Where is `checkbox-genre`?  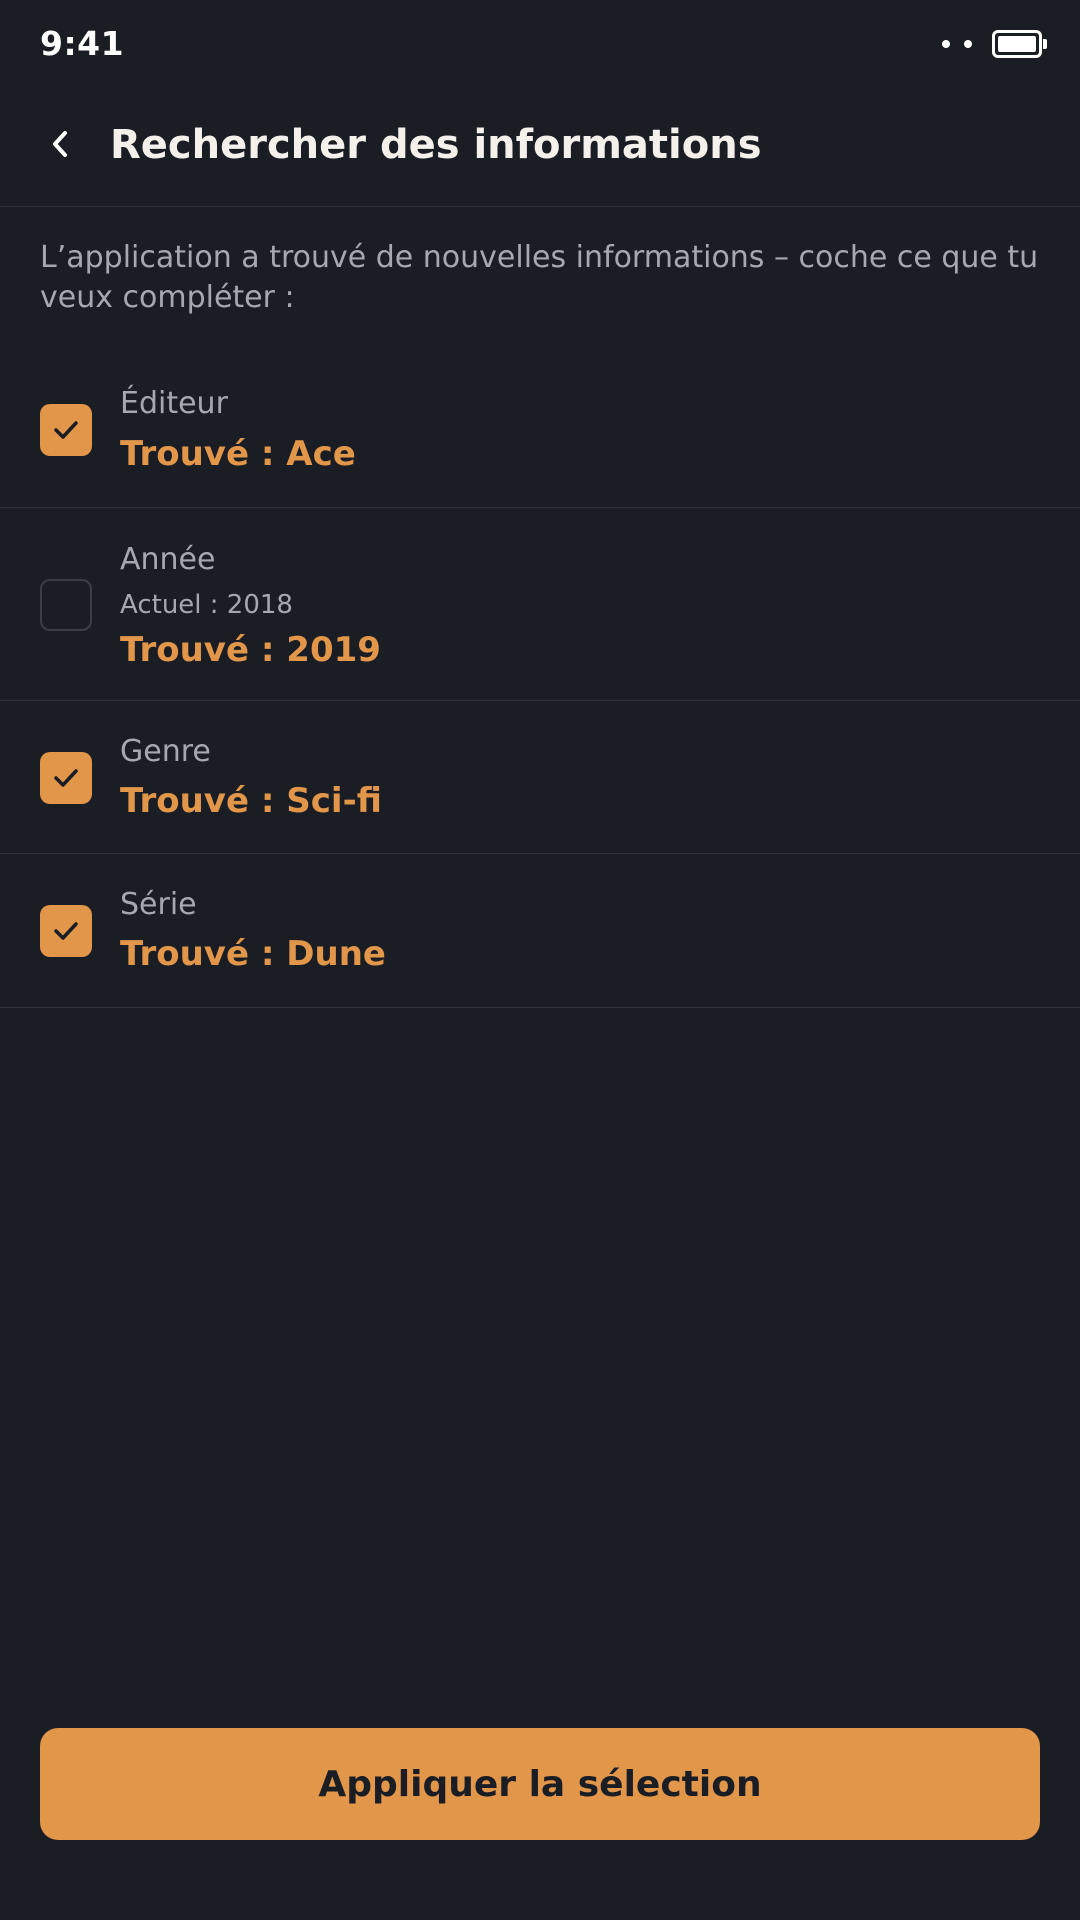 checkbox-genre is located at coordinates (66, 778).